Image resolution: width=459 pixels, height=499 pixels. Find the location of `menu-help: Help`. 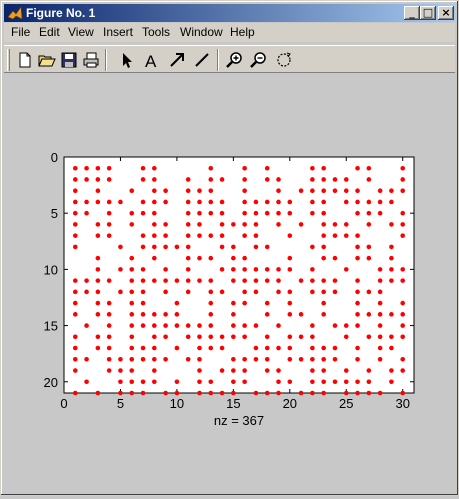

menu-help: Help is located at coordinates (242, 32).